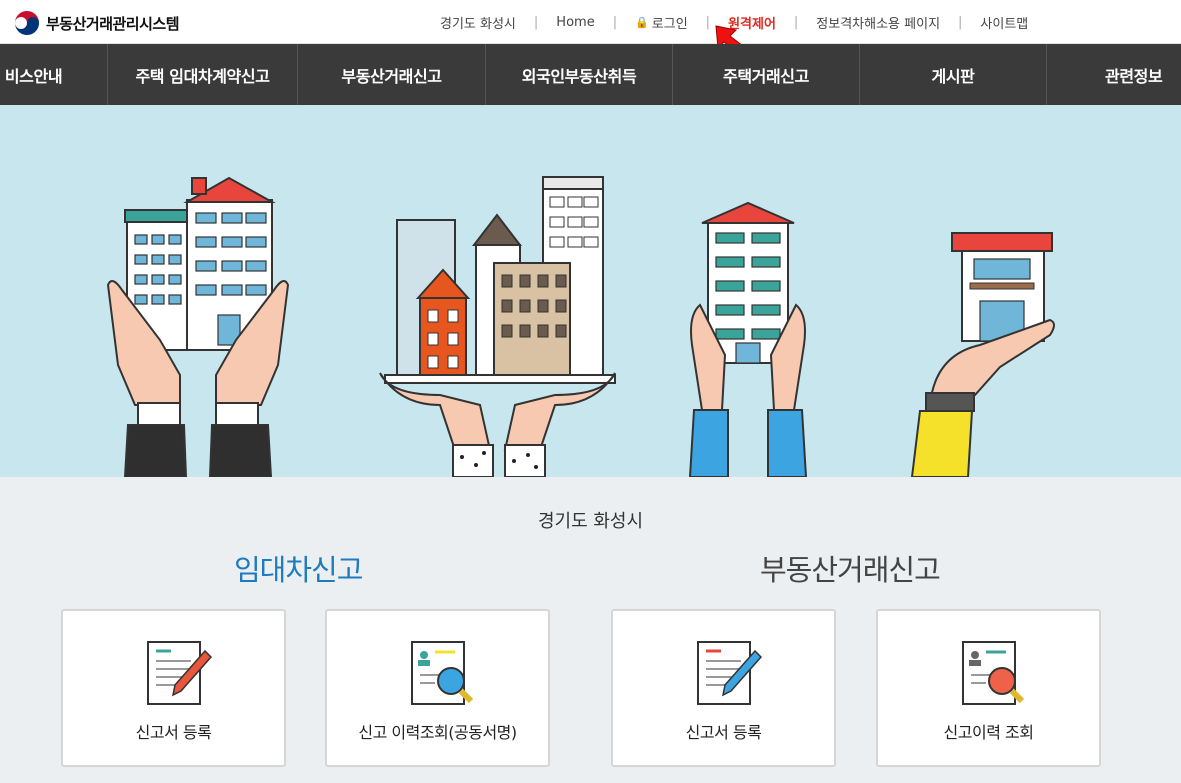 The width and height of the screenshot is (1181, 783). I want to click on util-accessibility-link: 정보격차해소용 페이지, so click(878, 22).